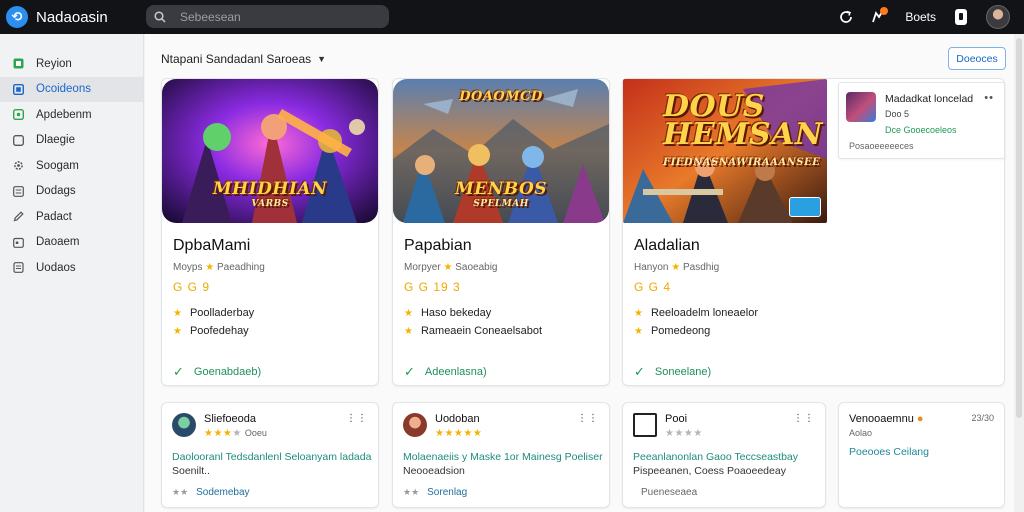 The image size is (1024, 512). What do you see at coordinates (18, 217) in the screenshot?
I see `pen-icon` at bounding box center [18, 217].